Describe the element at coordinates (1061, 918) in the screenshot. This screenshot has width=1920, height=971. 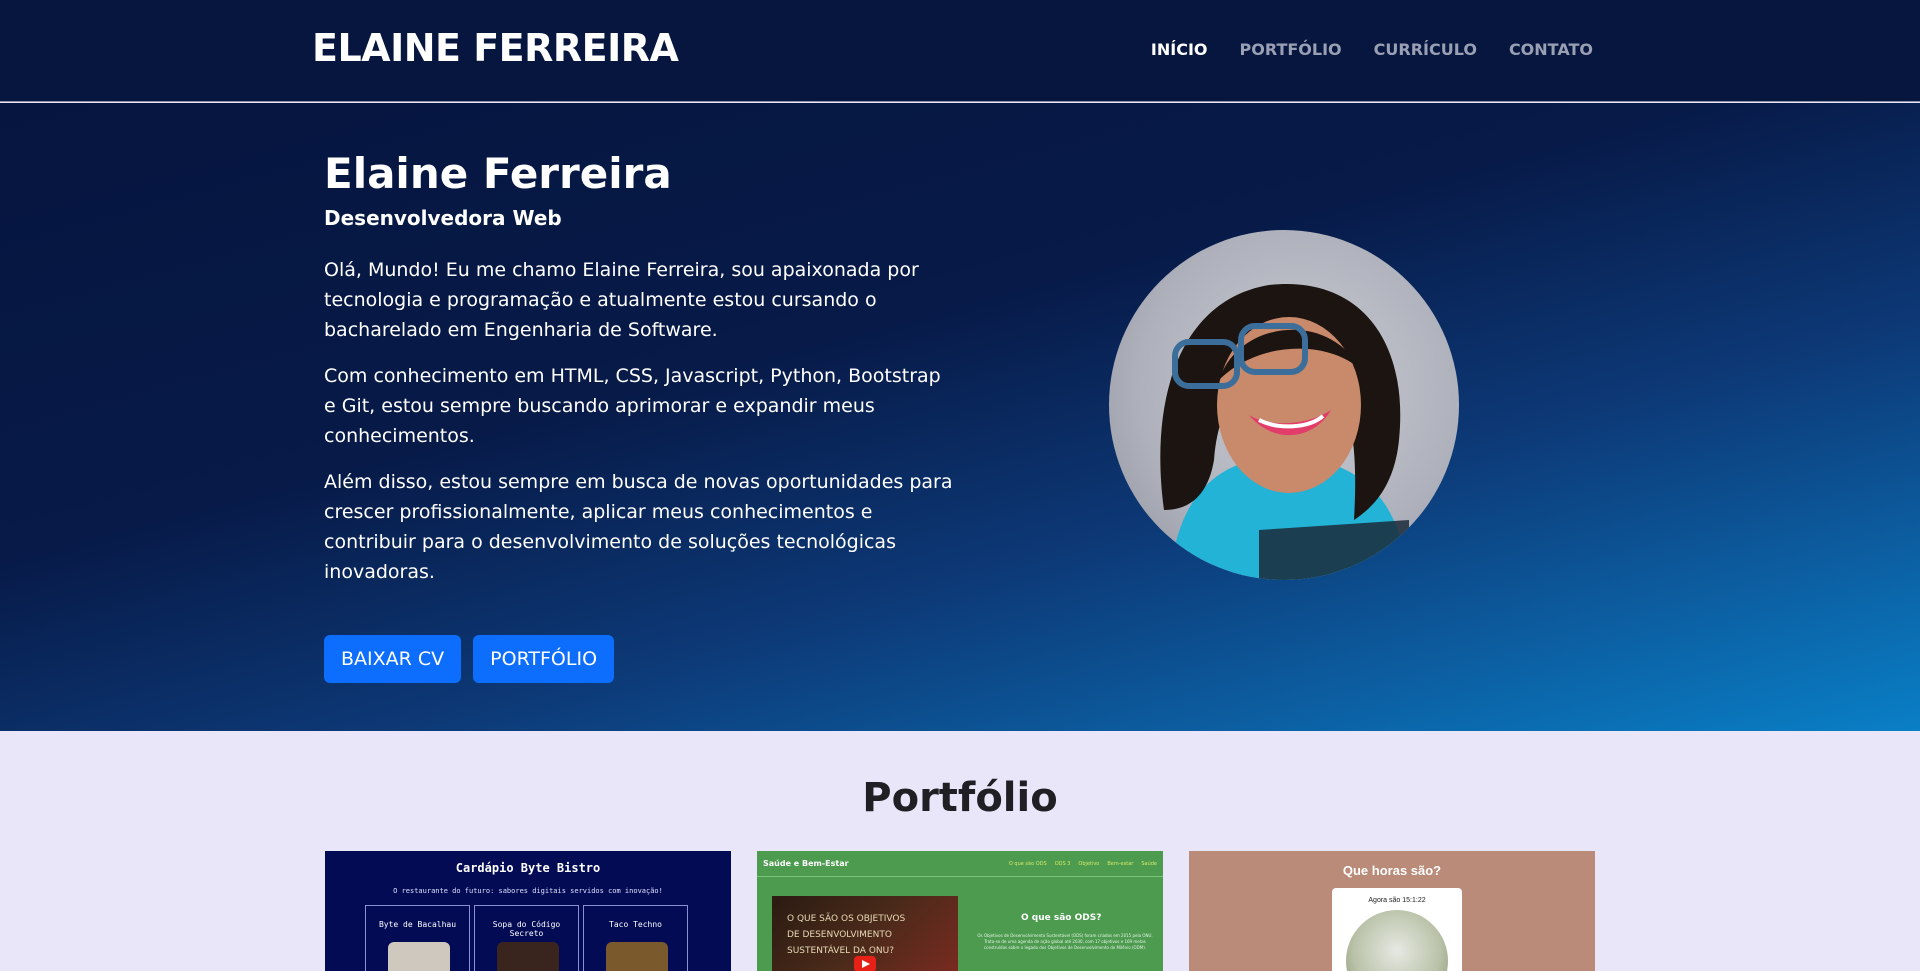
I see `section-heading: O que são ODS?` at that location.